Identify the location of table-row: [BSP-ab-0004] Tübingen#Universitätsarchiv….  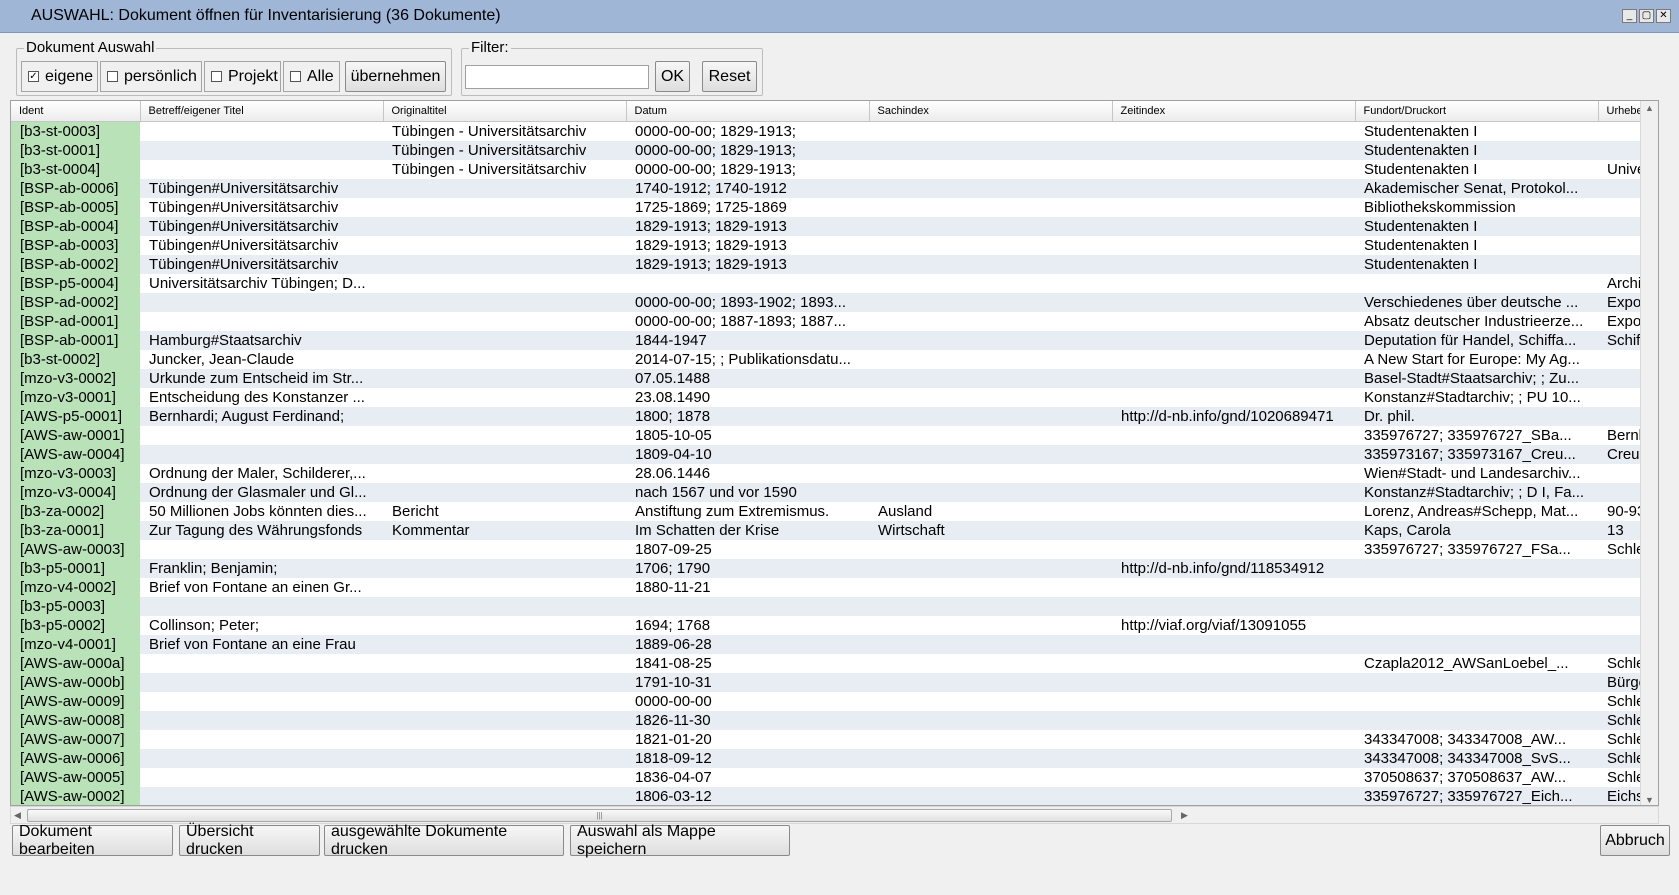
(831, 226).